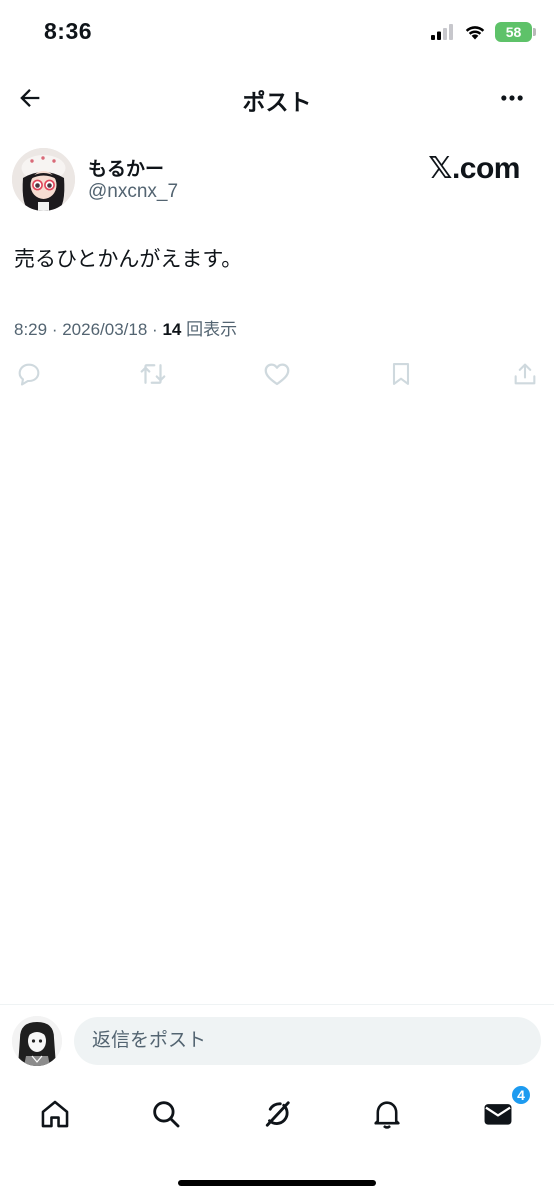 The image size is (554, 1200). I want to click on page-title: ポスト, so click(277, 102).